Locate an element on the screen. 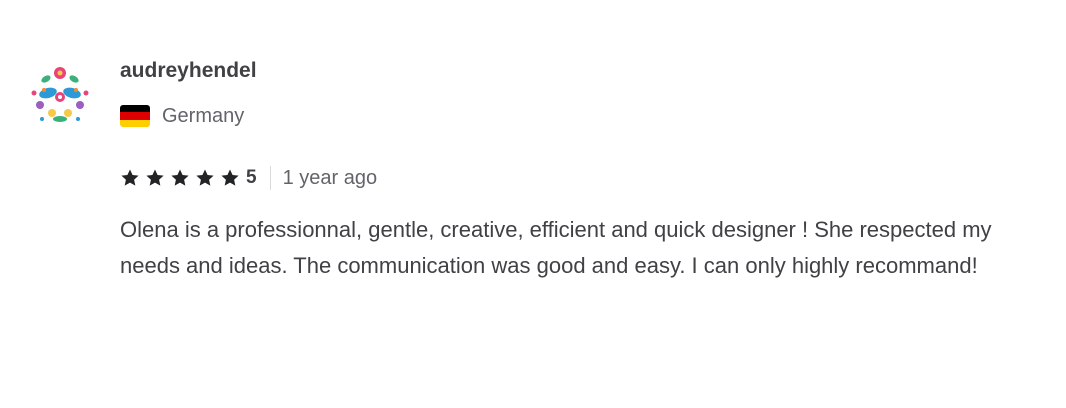  avatar is located at coordinates (60, 95).